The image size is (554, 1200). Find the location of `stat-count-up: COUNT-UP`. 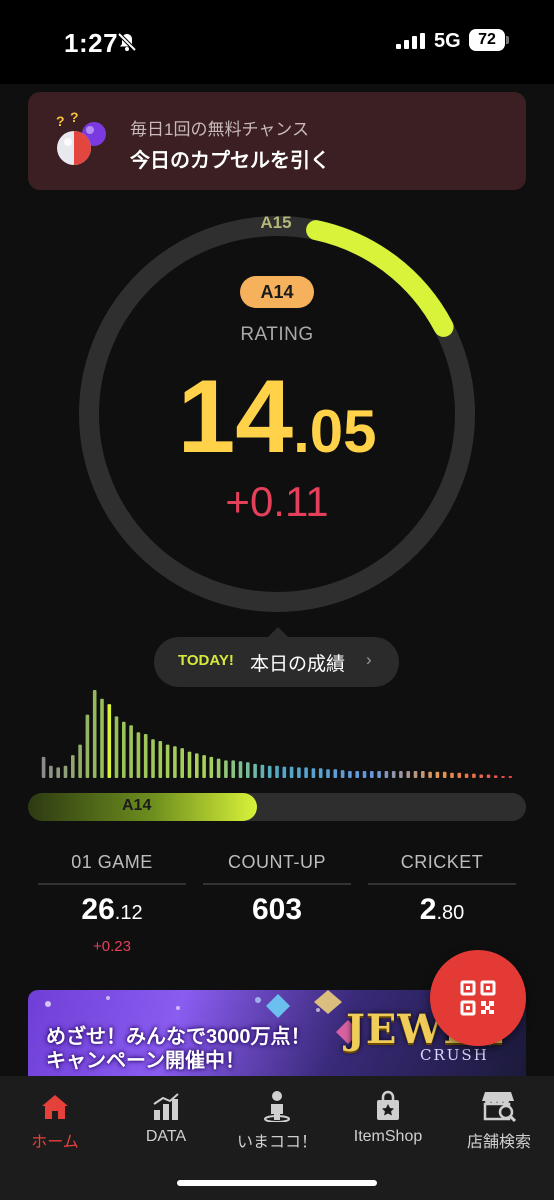

stat-count-up: COUNT-UP is located at coordinates (277, 862).